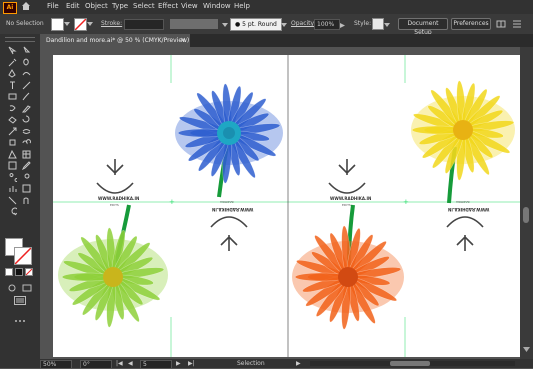 Image resolution: width=533 pixels, height=369 pixels. Describe the element at coordinates (26, 177) in the screenshot. I see `symbol-sprayer-tool-icon` at that location.